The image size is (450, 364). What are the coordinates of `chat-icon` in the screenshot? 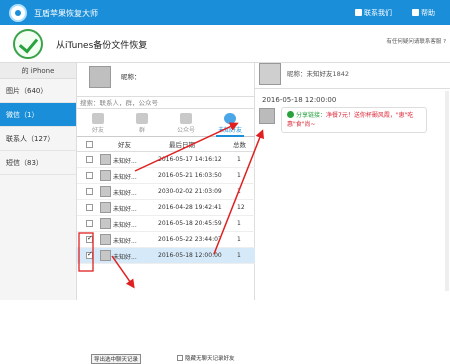 It's located at (358, 12).